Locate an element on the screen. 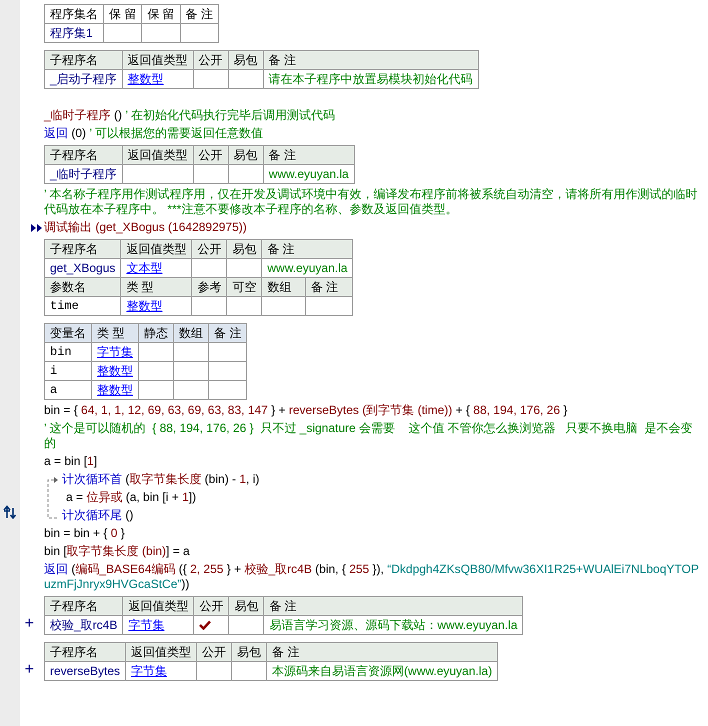  column-header: 静态 is located at coordinates (156, 333).